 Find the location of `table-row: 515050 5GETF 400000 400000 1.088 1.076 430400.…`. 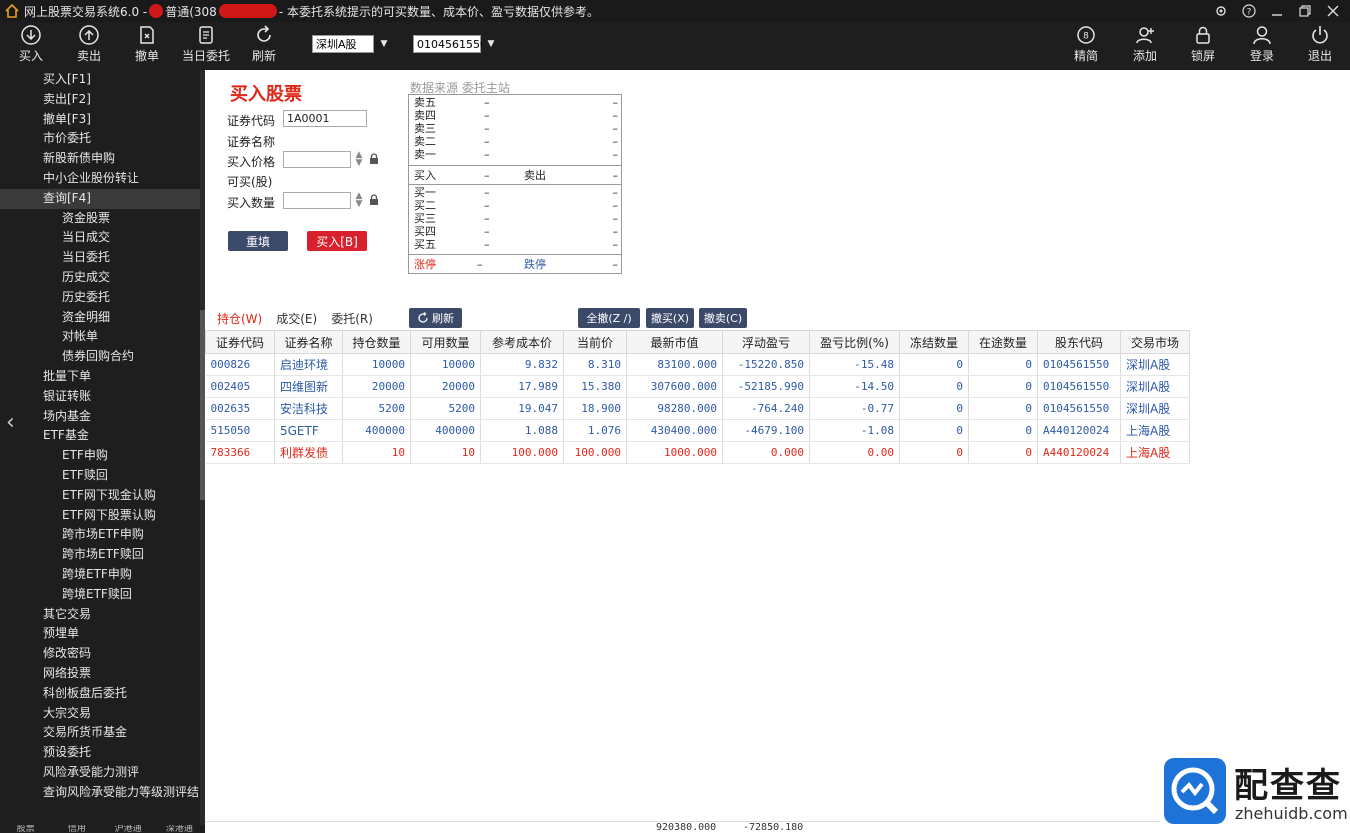

table-row: 515050 5GETF 400000 400000 1.088 1.076 430400.… is located at coordinates (697, 430).